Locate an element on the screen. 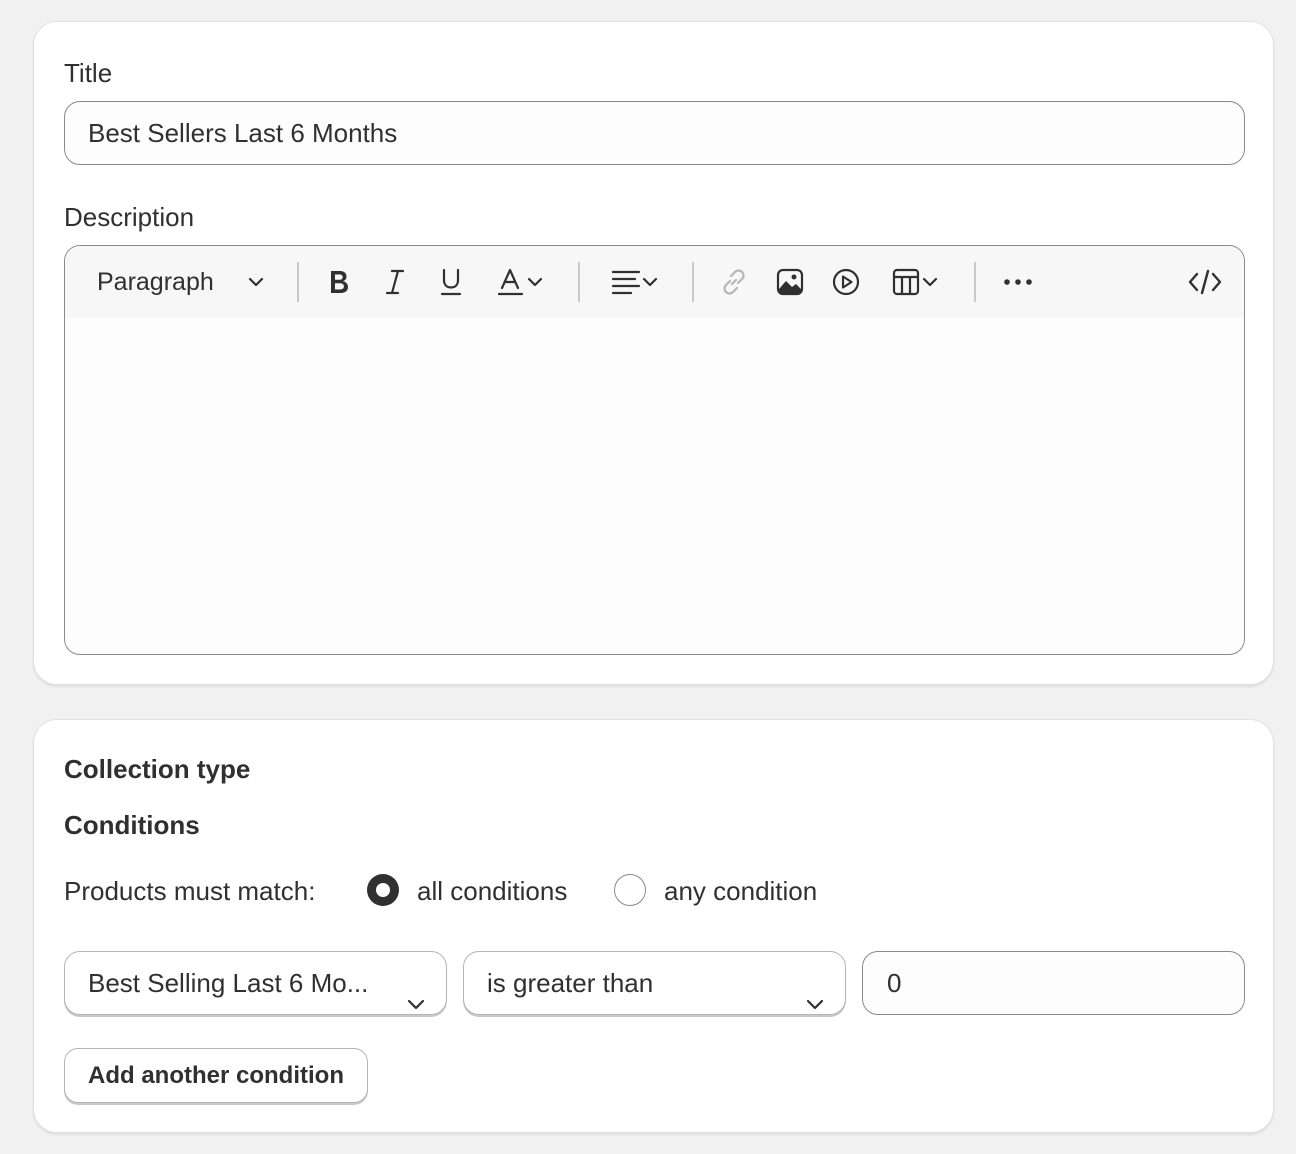 The image size is (1296, 1154). bold-icon is located at coordinates (339, 282).